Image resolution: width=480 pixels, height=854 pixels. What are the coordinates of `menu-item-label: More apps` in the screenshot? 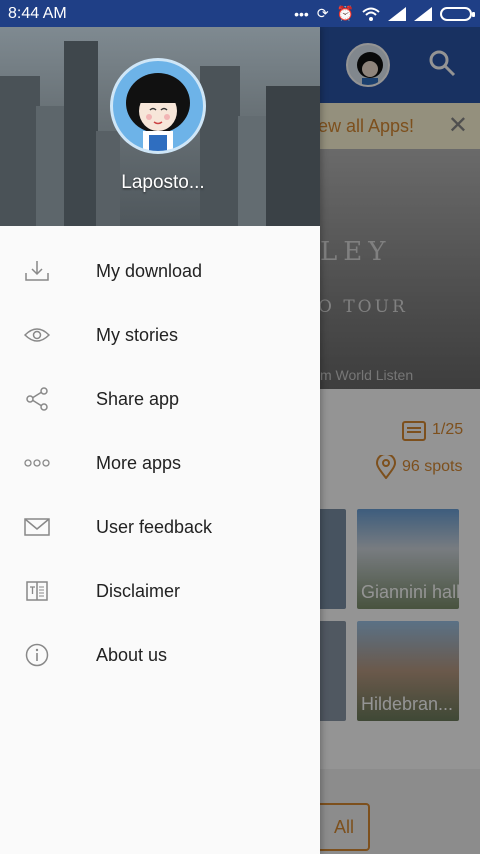 It's located at (139, 462).